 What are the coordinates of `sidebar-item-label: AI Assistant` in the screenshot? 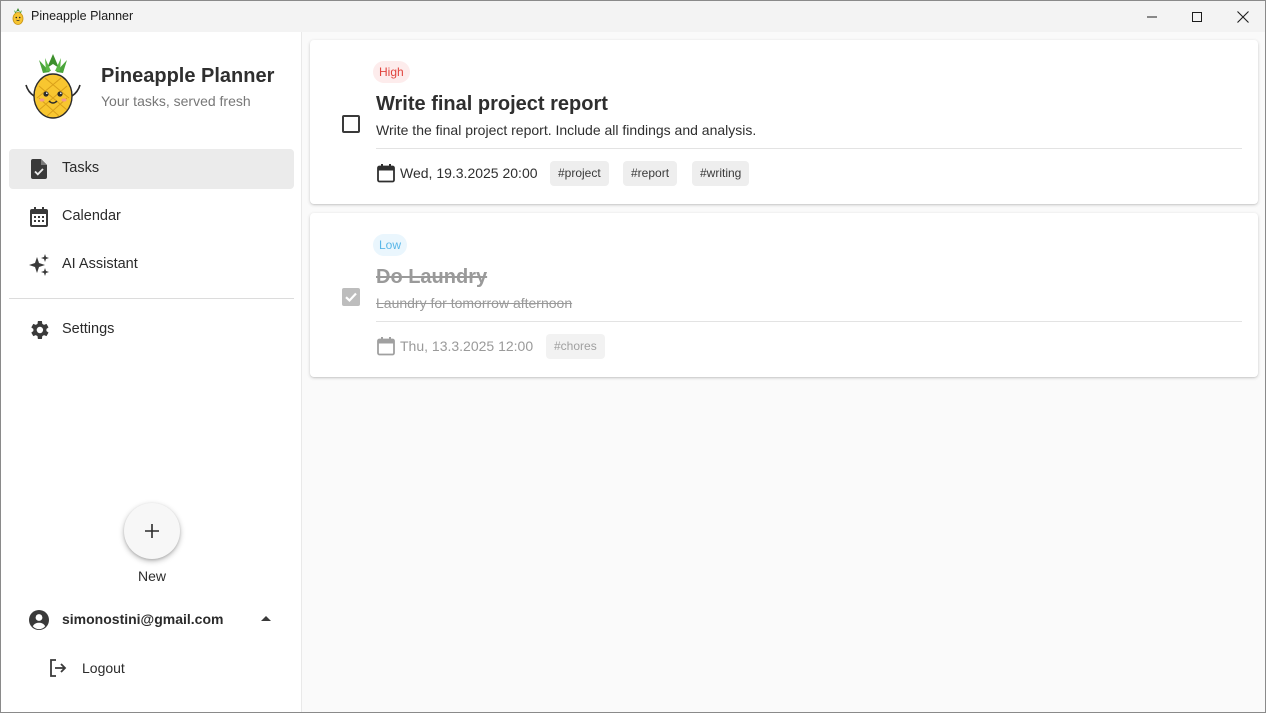 It's located at (100, 264).